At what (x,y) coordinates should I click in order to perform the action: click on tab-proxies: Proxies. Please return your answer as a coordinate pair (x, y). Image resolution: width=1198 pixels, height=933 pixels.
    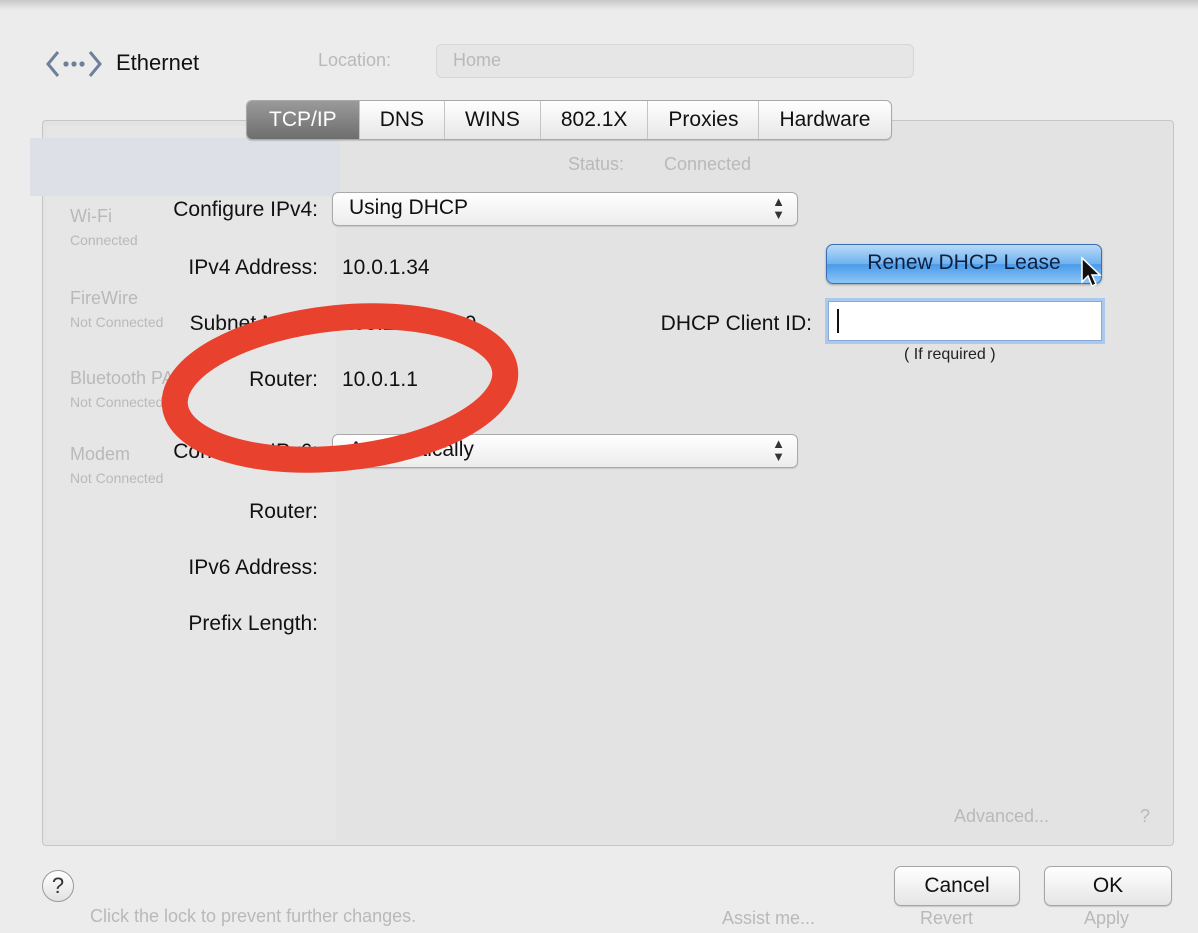
    Looking at the image, I should click on (702, 120).